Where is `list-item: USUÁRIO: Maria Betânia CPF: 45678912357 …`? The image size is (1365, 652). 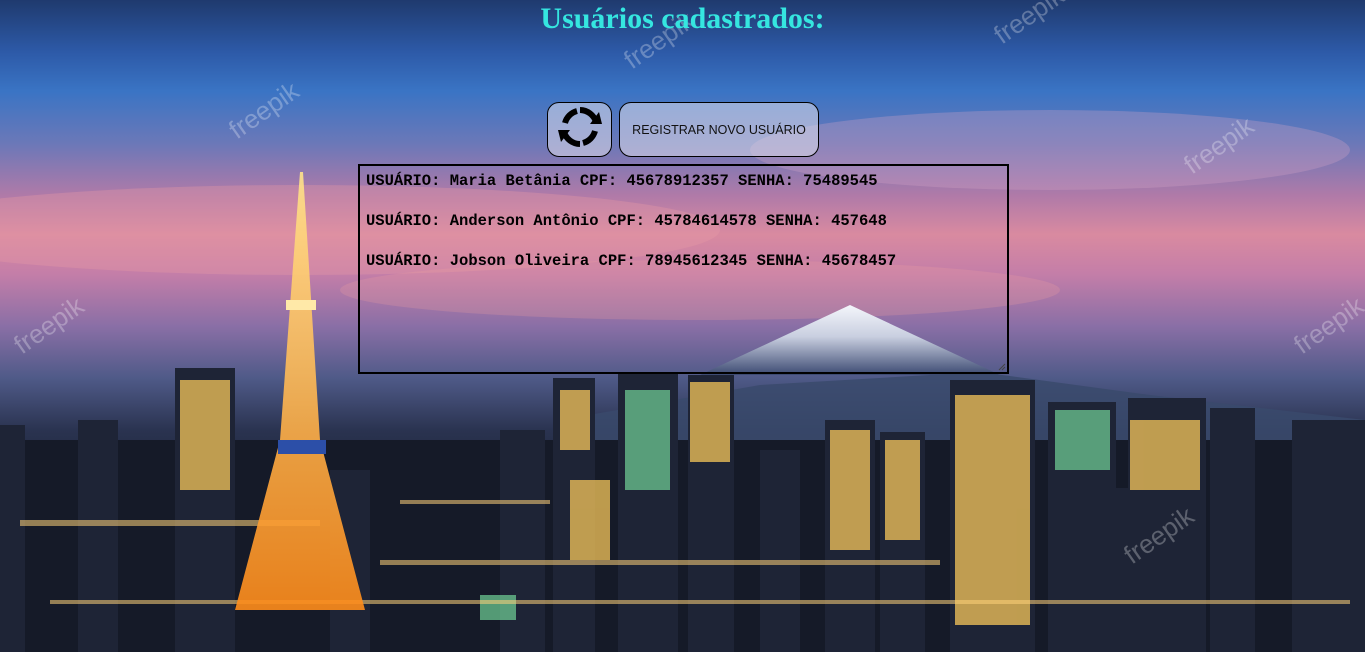
list-item: USUÁRIO: Maria Betânia CPF: 45678912357 … is located at coordinates (622, 181).